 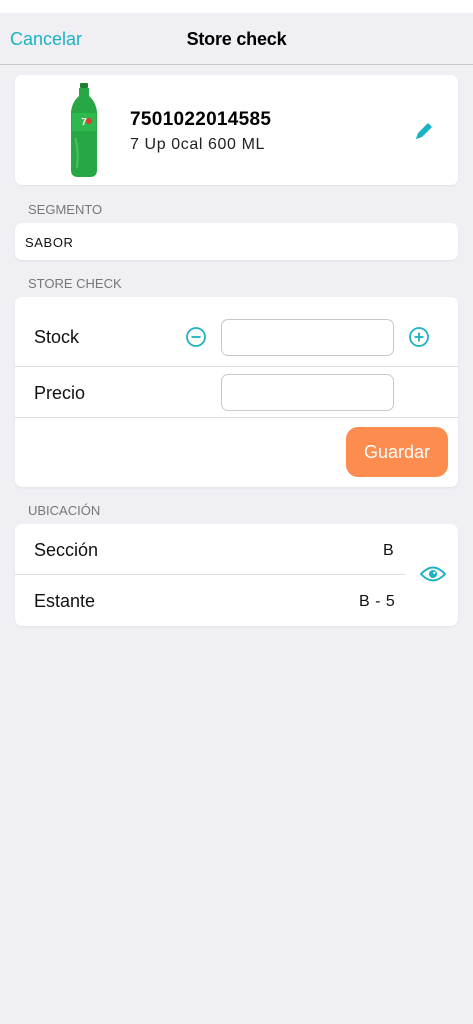 I want to click on segment-section-label: SEGMENTO, so click(x=65, y=209).